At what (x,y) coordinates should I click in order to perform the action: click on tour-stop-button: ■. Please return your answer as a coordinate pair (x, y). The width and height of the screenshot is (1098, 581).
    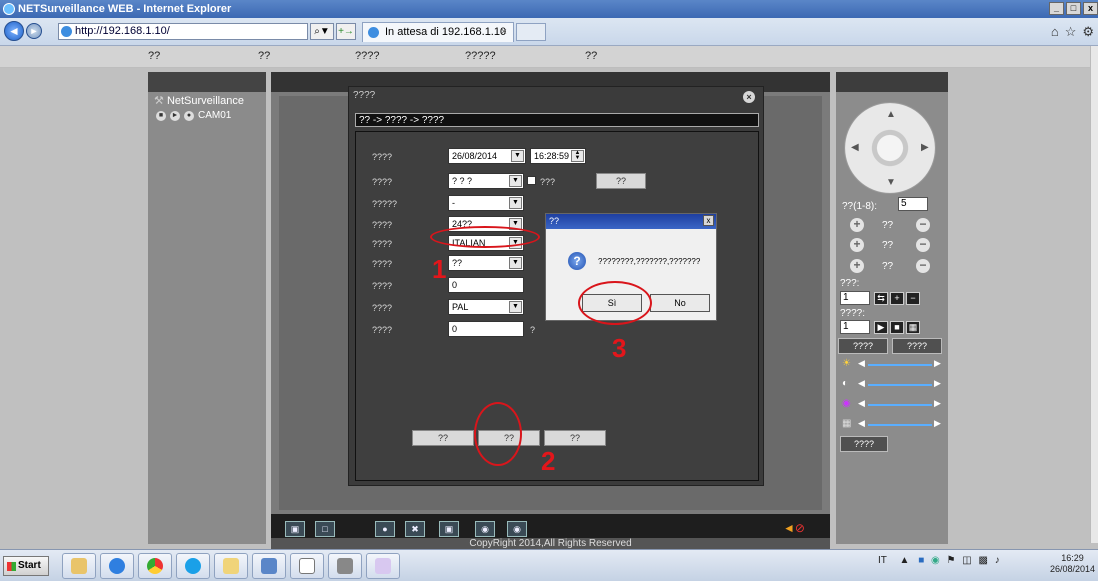
    Looking at the image, I should click on (897, 327).